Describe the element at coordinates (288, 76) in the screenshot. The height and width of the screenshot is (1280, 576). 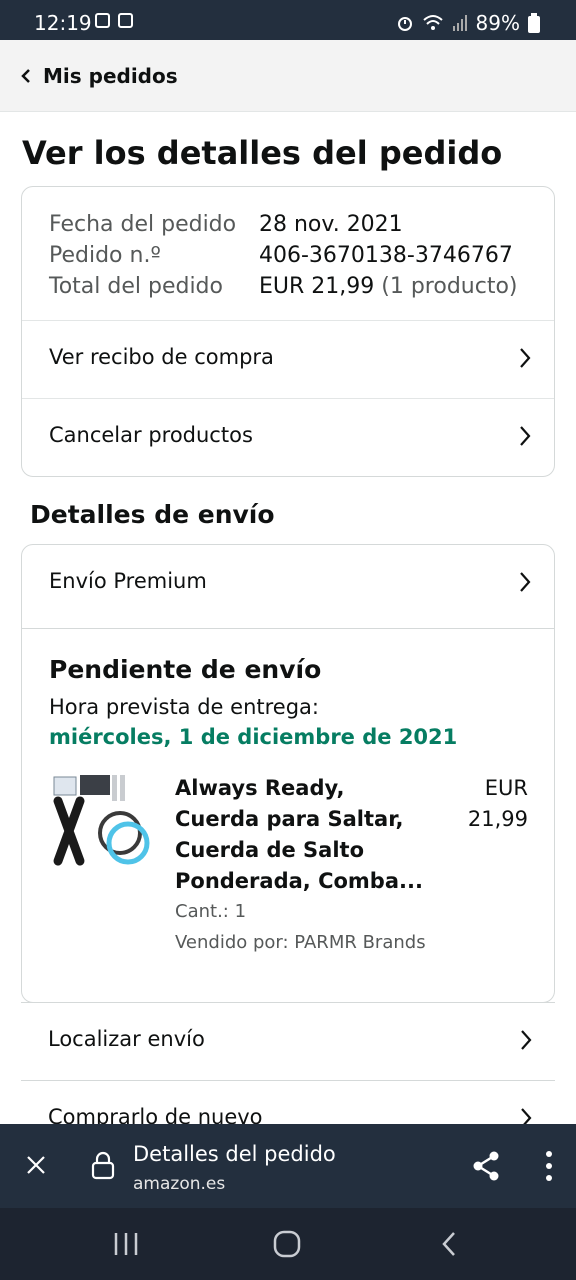
I see `back-header: Mis pedidos` at that location.